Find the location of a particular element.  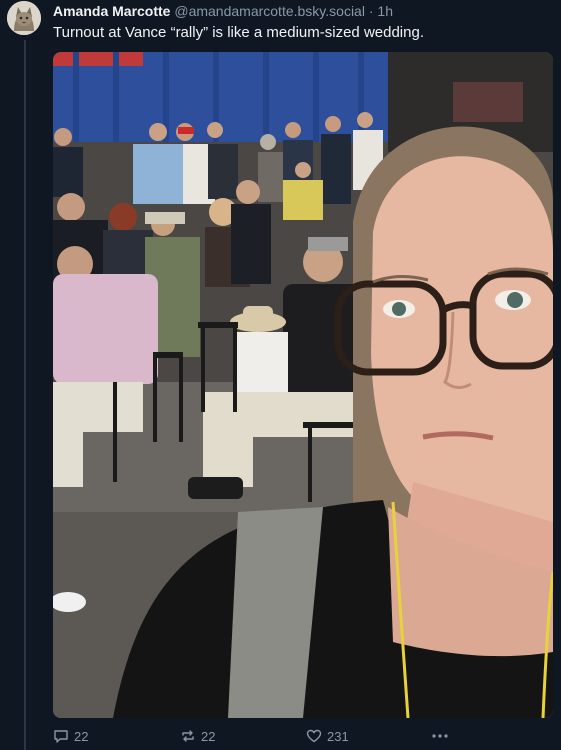

like-button: 231 is located at coordinates (327, 736).